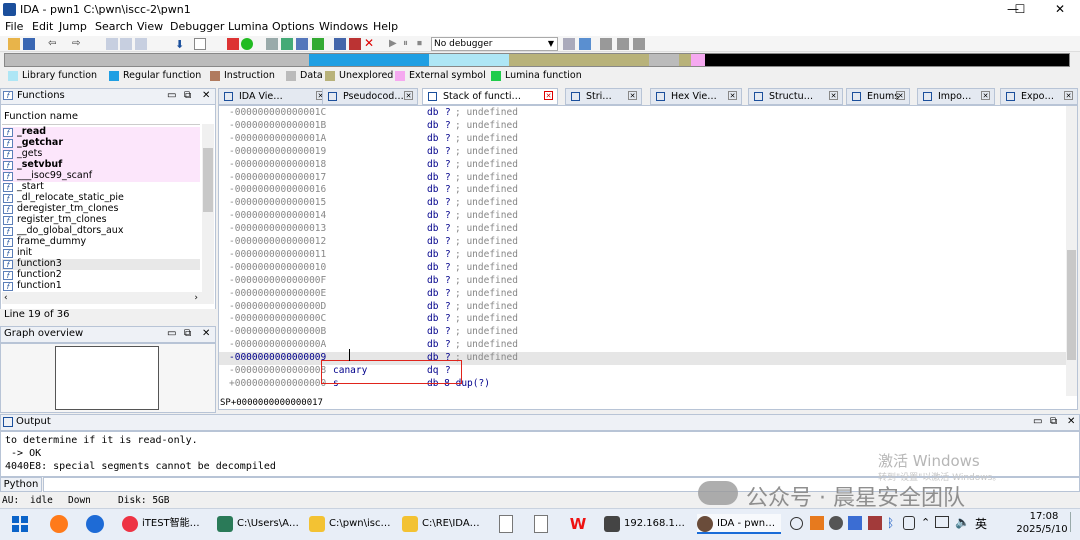 This screenshot has width=1080, height=540. Describe the element at coordinates (196, 298) in the screenshot. I see `chevron-right-icon: ›` at that location.